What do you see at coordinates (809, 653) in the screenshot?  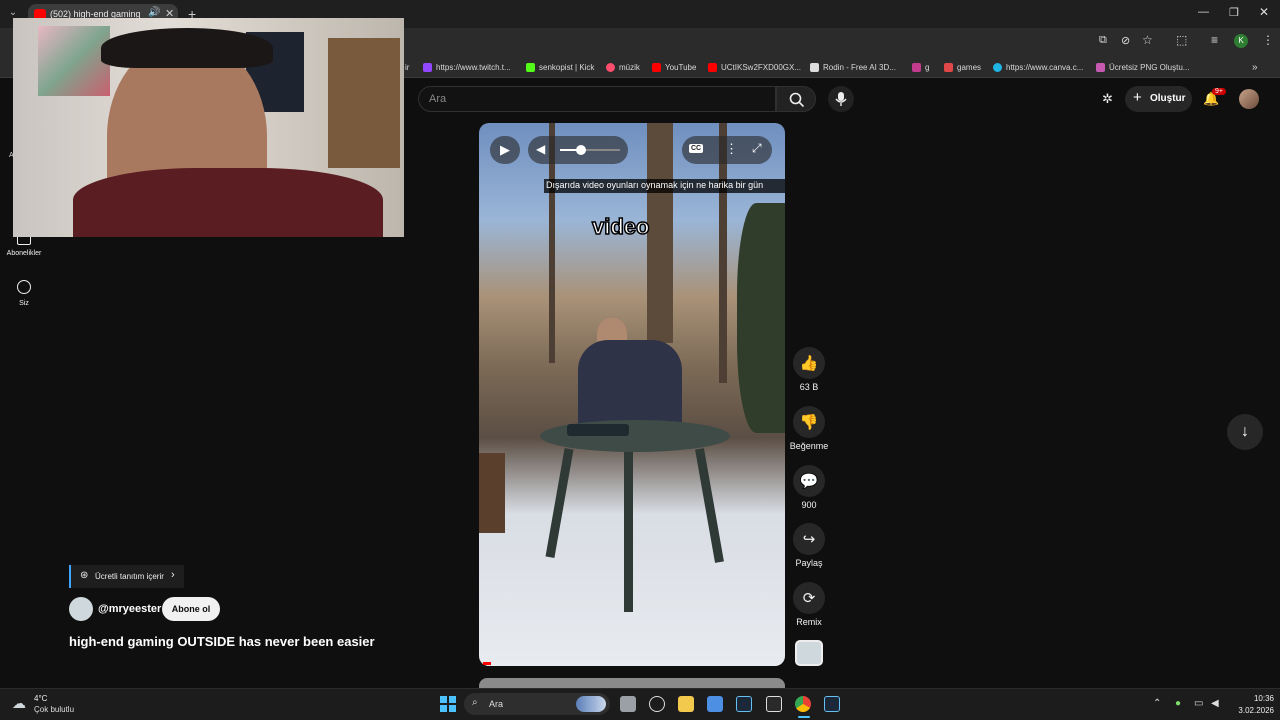 I see `audio-thumbnail` at bounding box center [809, 653].